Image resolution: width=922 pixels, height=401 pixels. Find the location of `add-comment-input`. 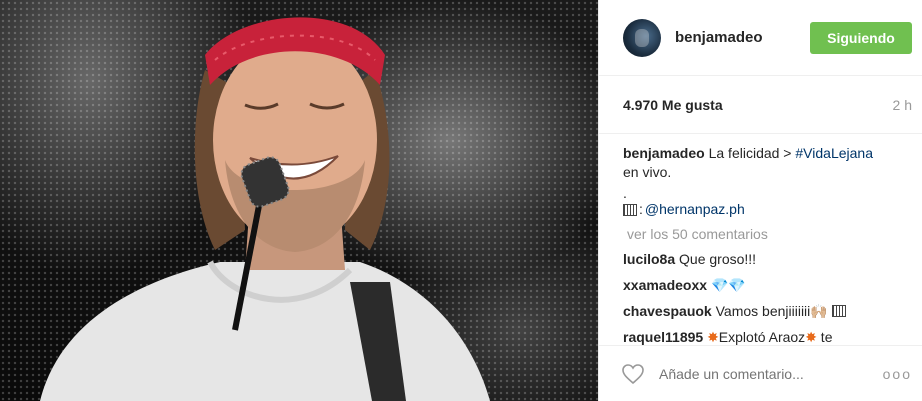

add-comment-input is located at coordinates (770, 373).